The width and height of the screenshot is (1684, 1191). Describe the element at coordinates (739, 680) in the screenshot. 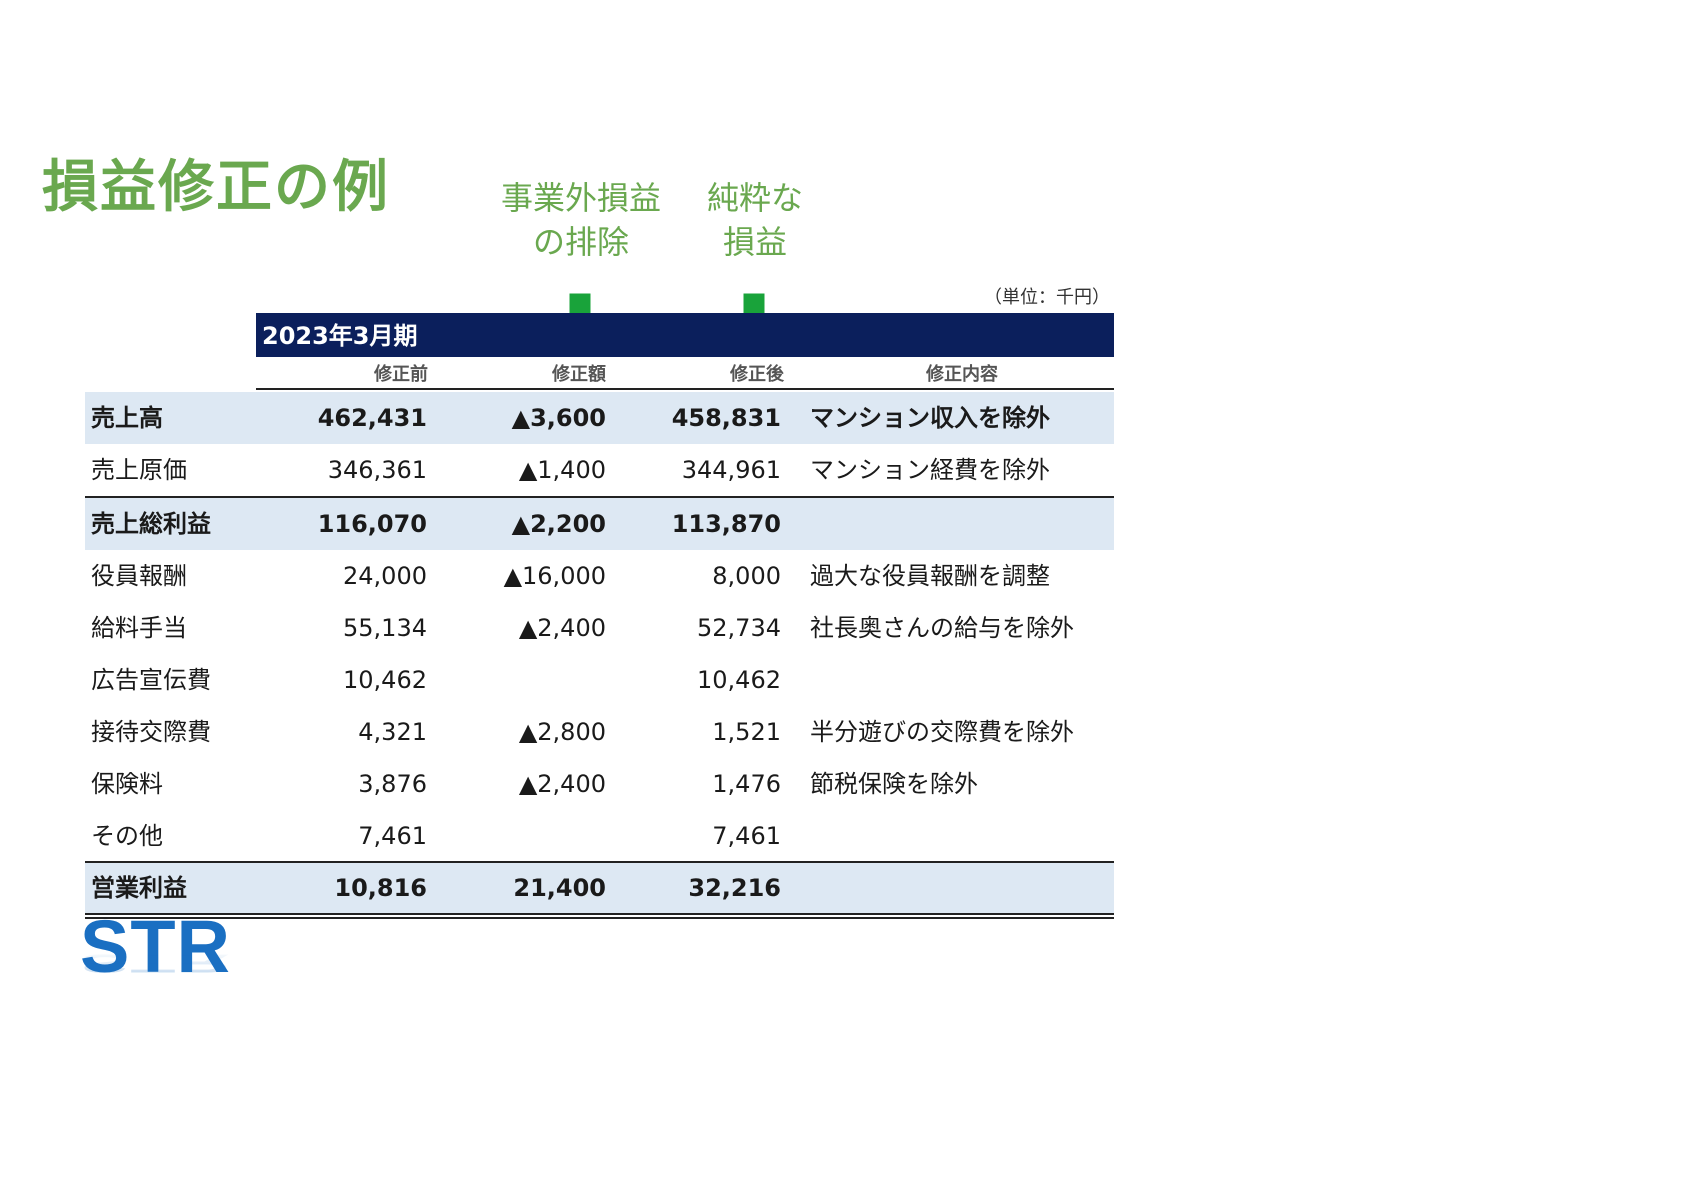

I see `after-value: 10,462` at that location.